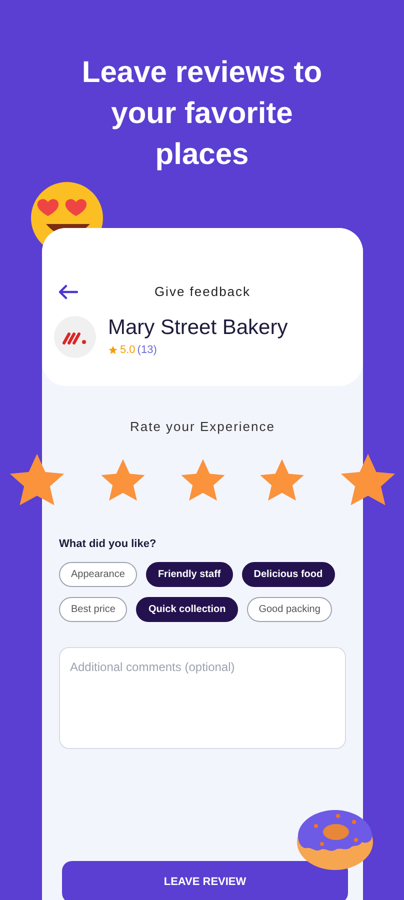 The width and height of the screenshot is (404, 900). I want to click on question-label: What did you like?, so click(108, 544).